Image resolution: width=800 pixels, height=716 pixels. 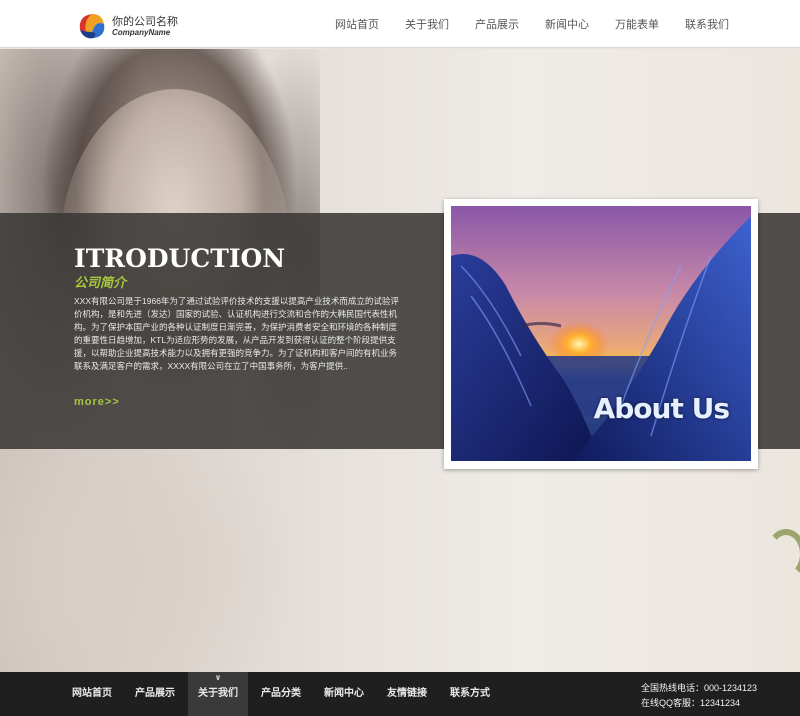 I want to click on footer-nav-contact: 联系方式, so click(x=470, y=694).